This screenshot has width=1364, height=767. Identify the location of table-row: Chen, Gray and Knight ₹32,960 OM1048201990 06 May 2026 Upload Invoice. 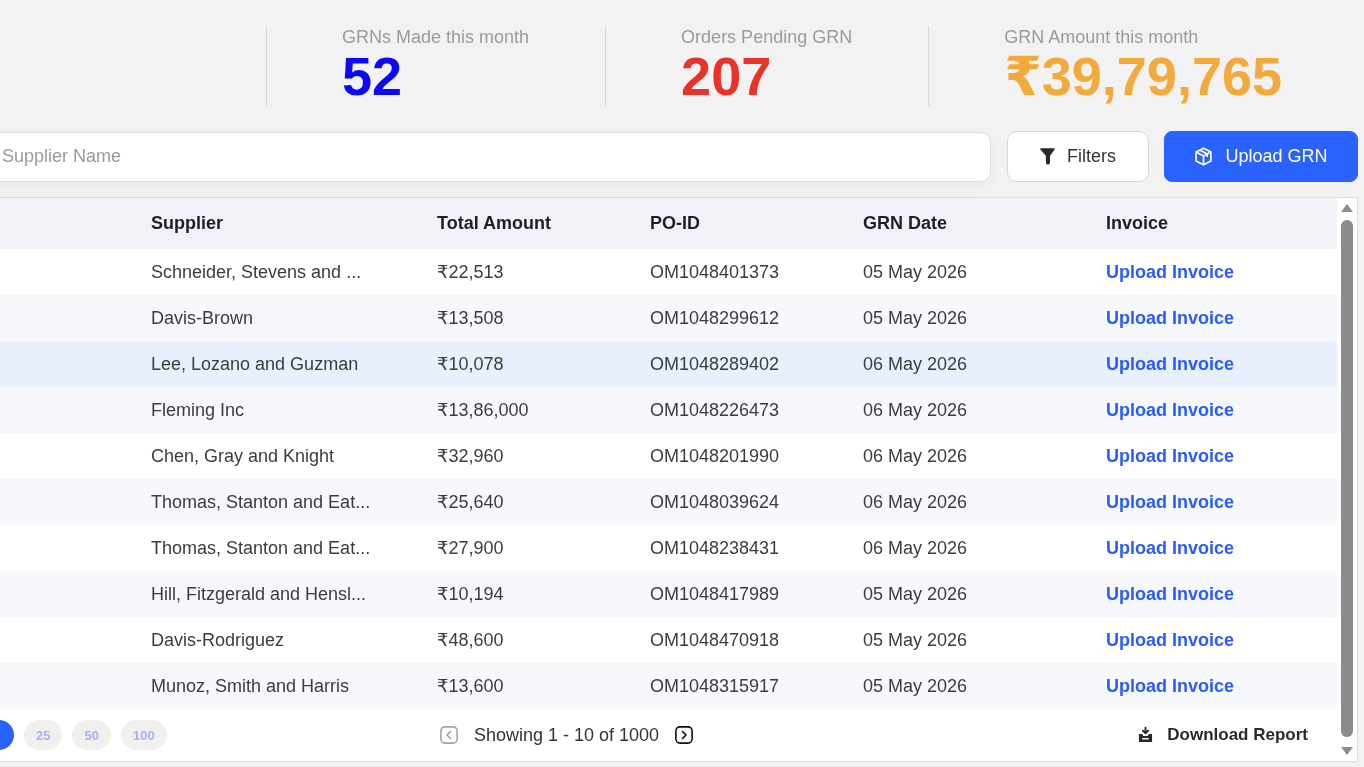
(668, 456).